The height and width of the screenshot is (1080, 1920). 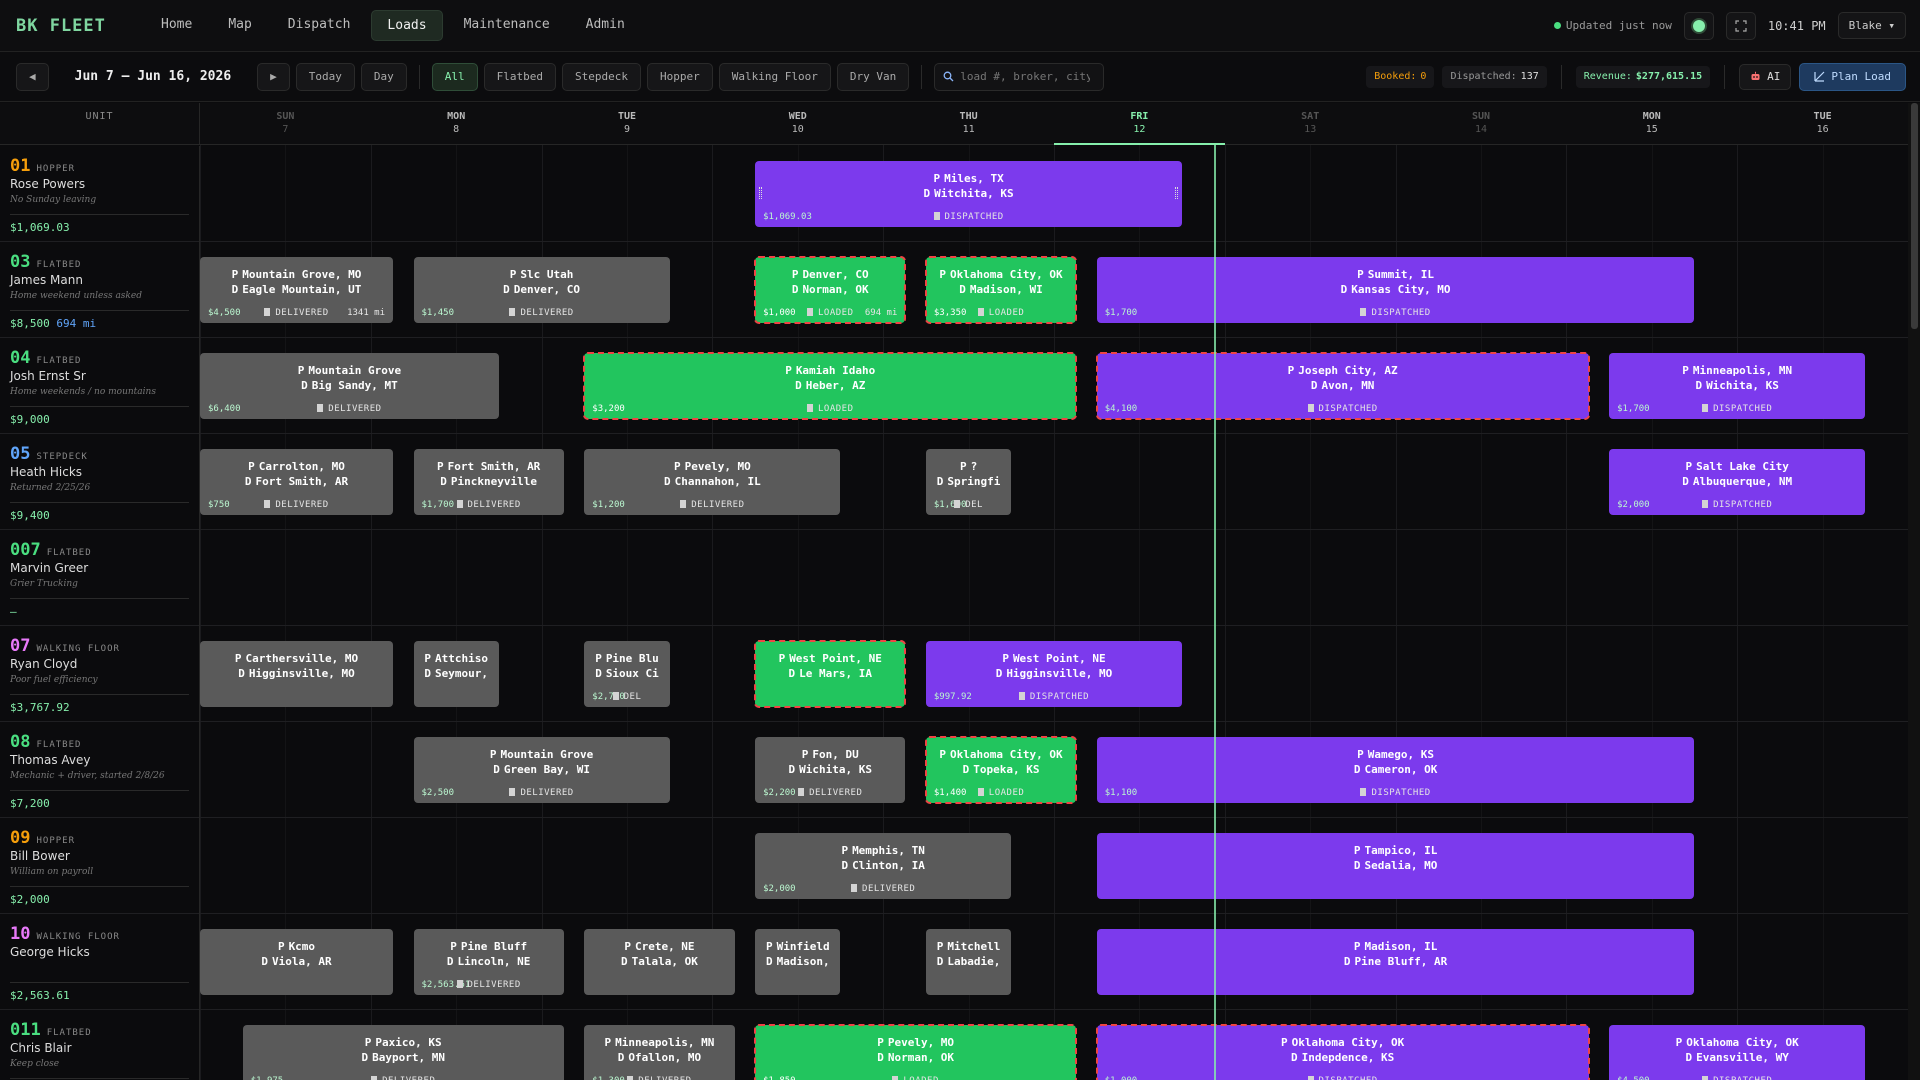 What do you see at coordinates (1177, 193) in the screenshot?
I see `resize-handle-right` at bounding box center [1177, 193].